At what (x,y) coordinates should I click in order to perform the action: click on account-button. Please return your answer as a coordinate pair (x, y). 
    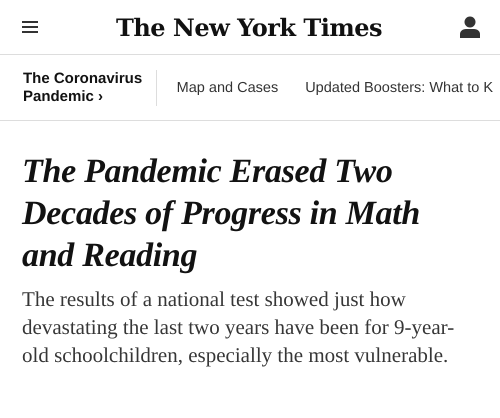
    Looking at the image, I should click on (470, 27).